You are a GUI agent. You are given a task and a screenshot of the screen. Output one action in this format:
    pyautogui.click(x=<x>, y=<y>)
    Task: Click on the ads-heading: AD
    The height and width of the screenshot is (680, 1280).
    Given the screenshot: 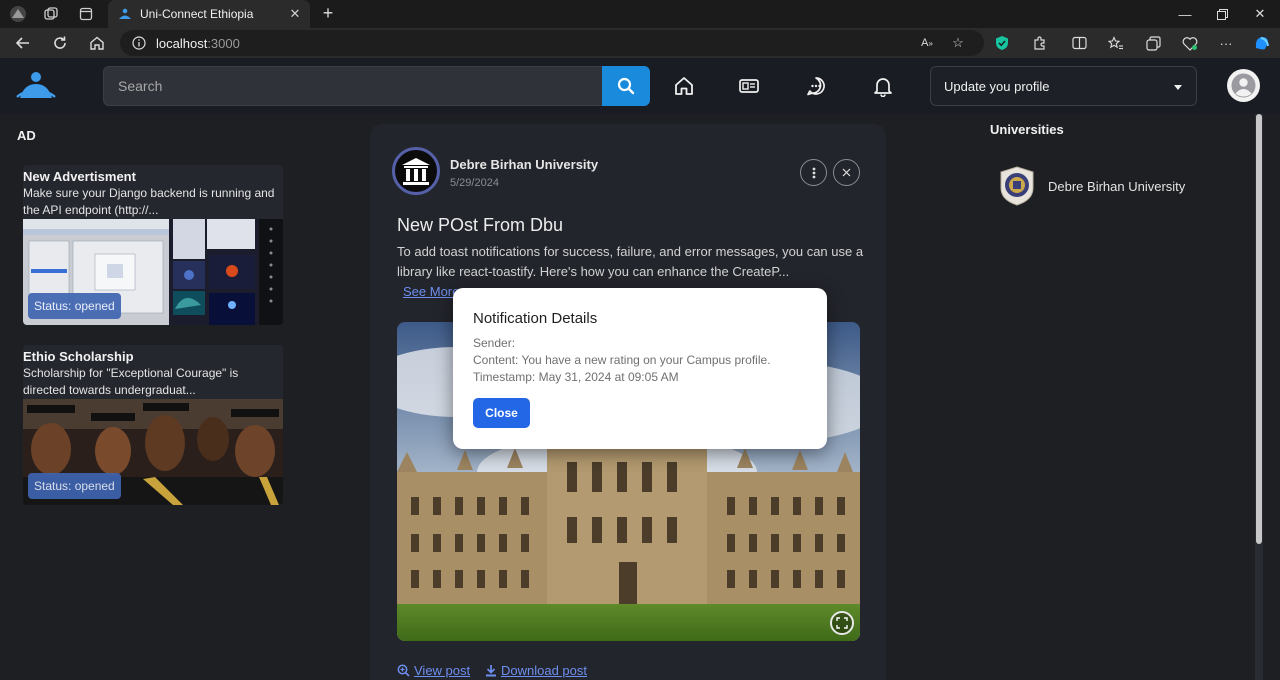 What is the action you would take?
    pyautogui.click(x=26, y=135)
    